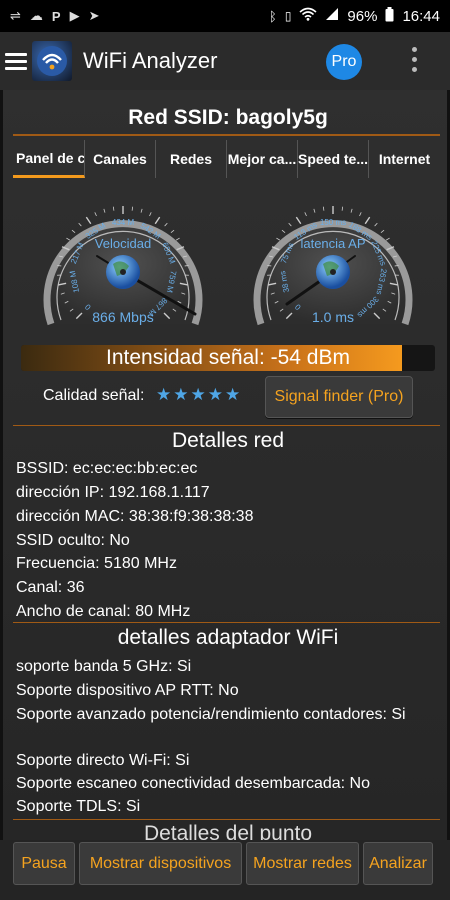 The image size is (450, 900). Describe the element at coordinates (228, 440) in the screenshot. I see `network-details-title: Detalles red` at that location.